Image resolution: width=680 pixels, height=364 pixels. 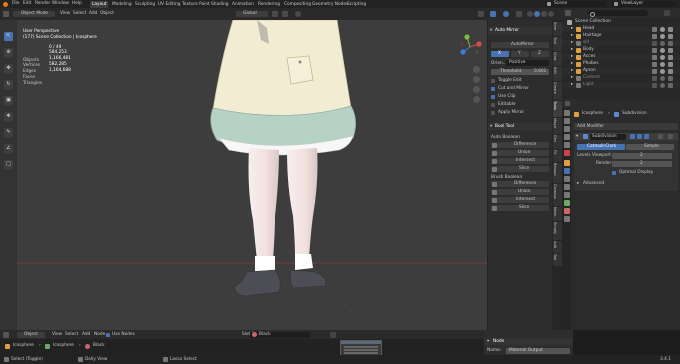 I want to click on sidebar-tab: Tab, so click(x=557, y=260).